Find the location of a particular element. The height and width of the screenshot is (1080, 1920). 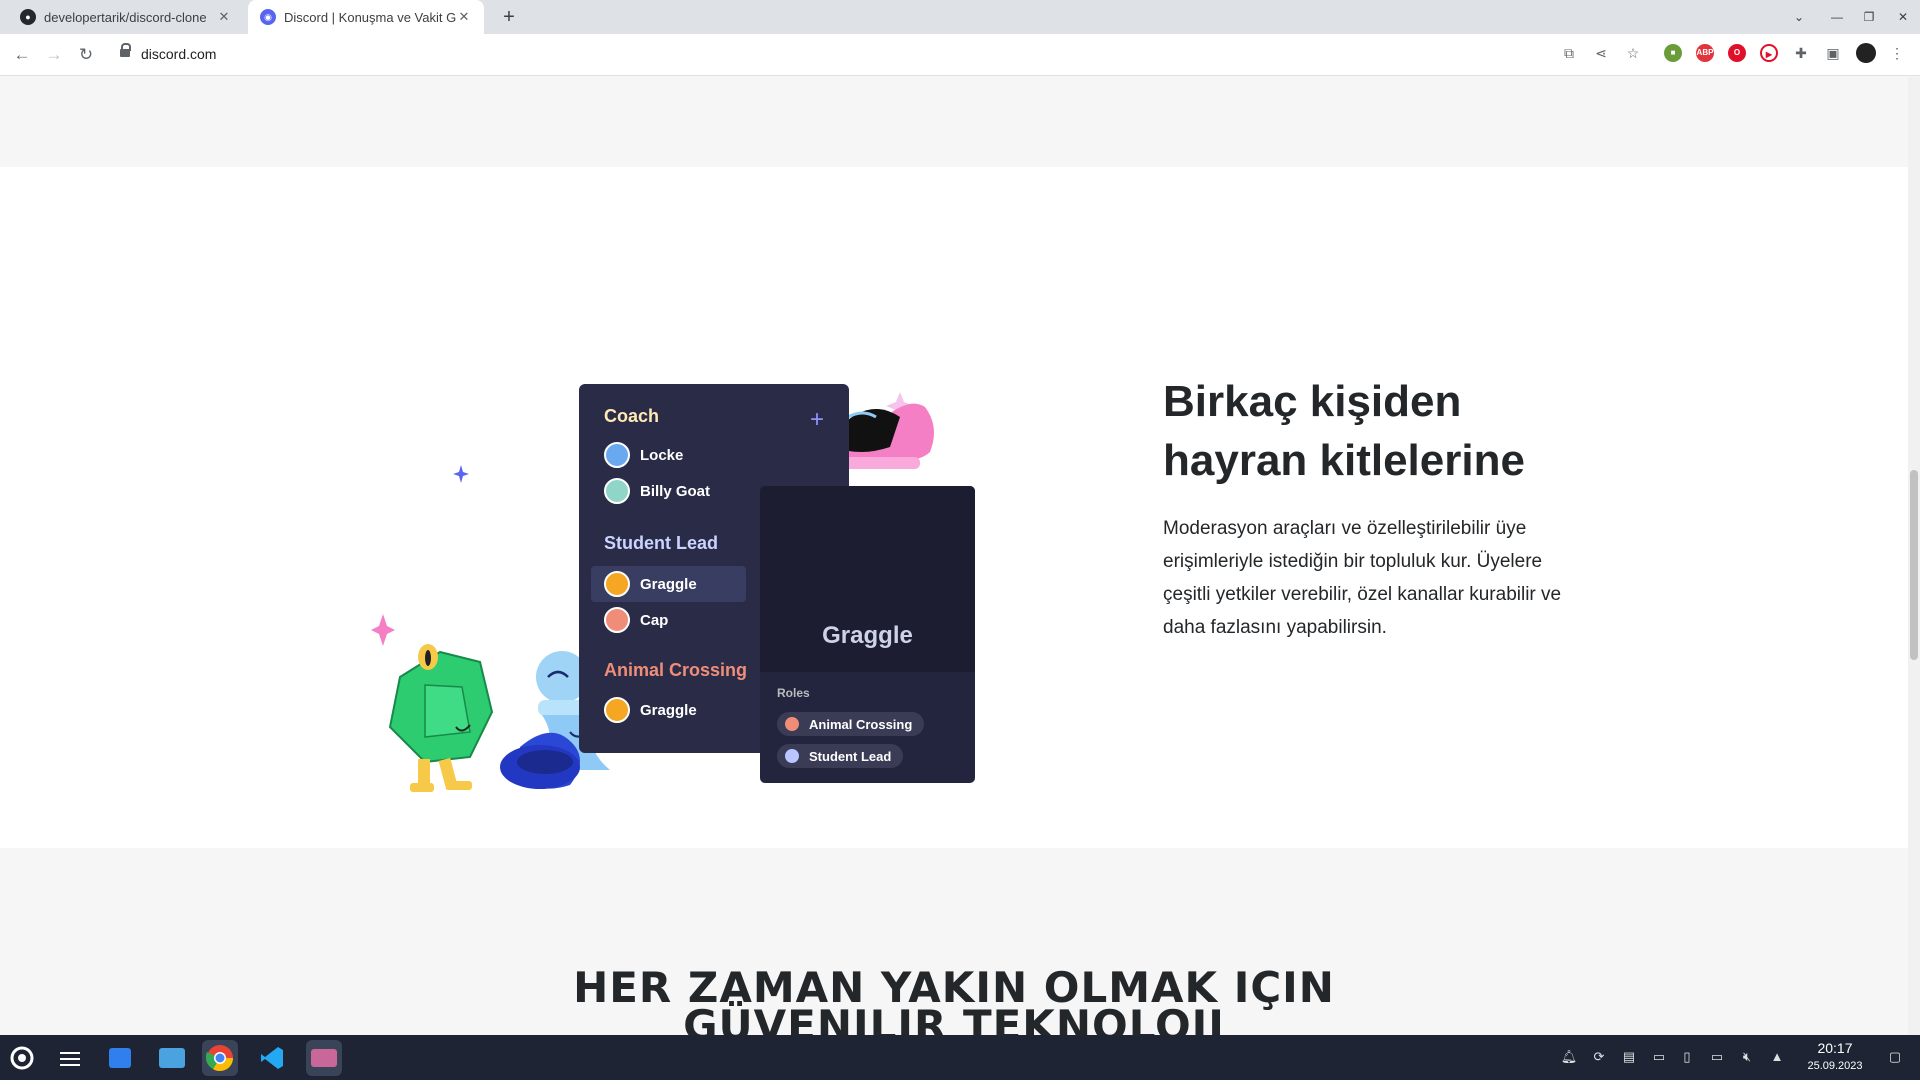

chrome-icon is located at coordinates (220, 1058).